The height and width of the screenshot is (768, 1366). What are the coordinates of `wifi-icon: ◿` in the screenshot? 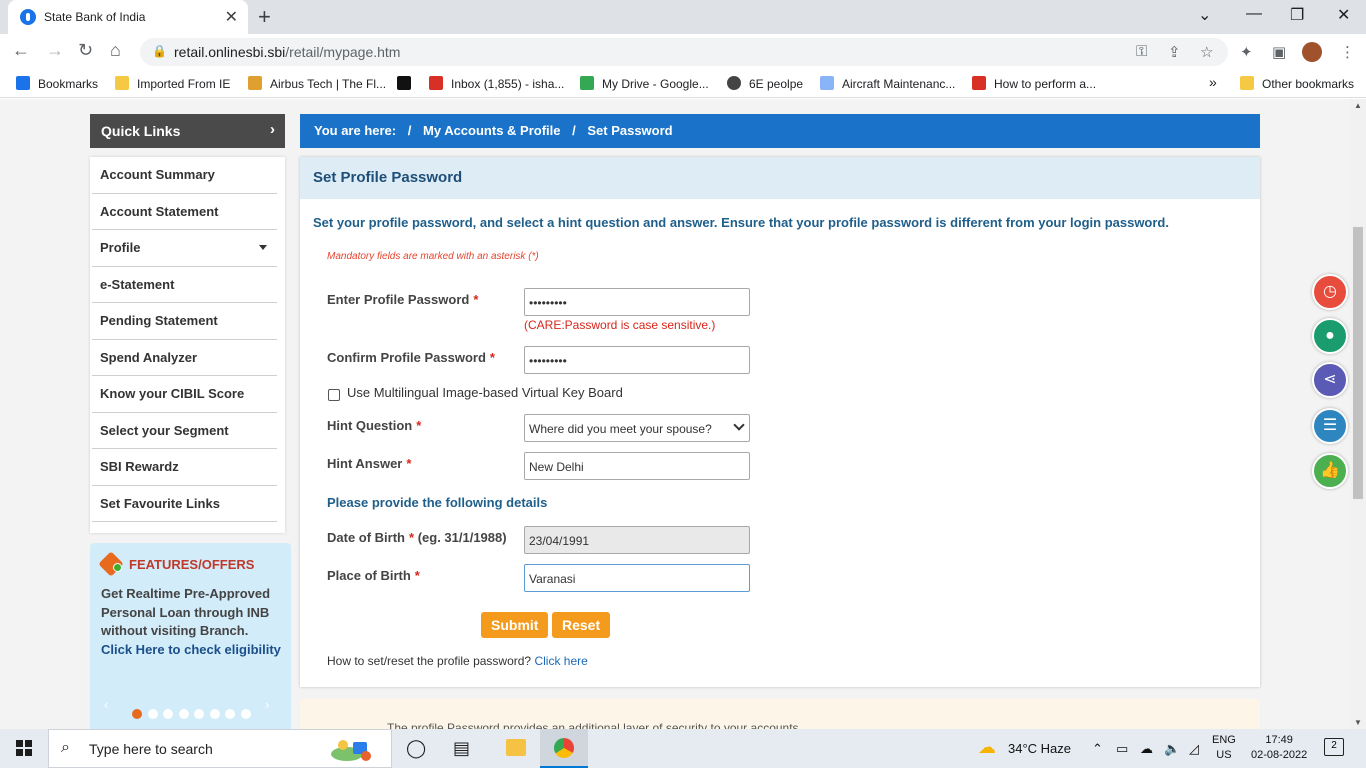 It's located at (1194, 749).